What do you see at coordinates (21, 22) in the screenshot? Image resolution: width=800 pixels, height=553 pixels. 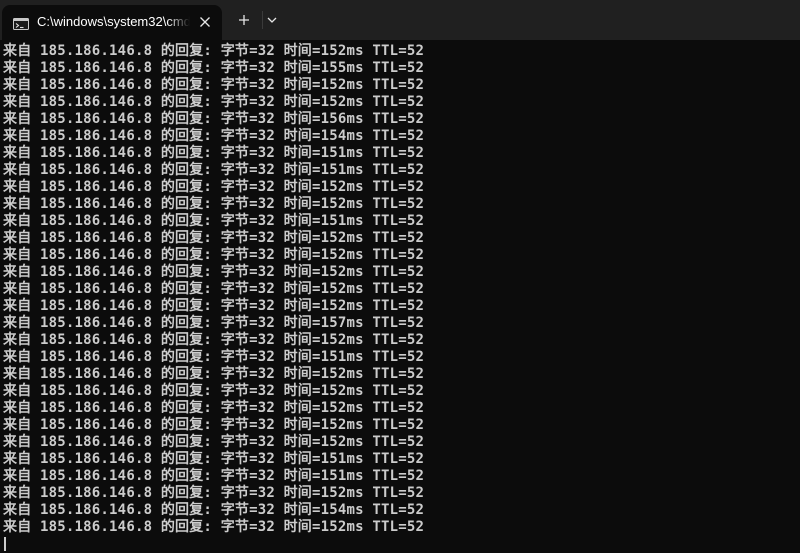 I see `terminal-icon` at bounding box center [21, 22].